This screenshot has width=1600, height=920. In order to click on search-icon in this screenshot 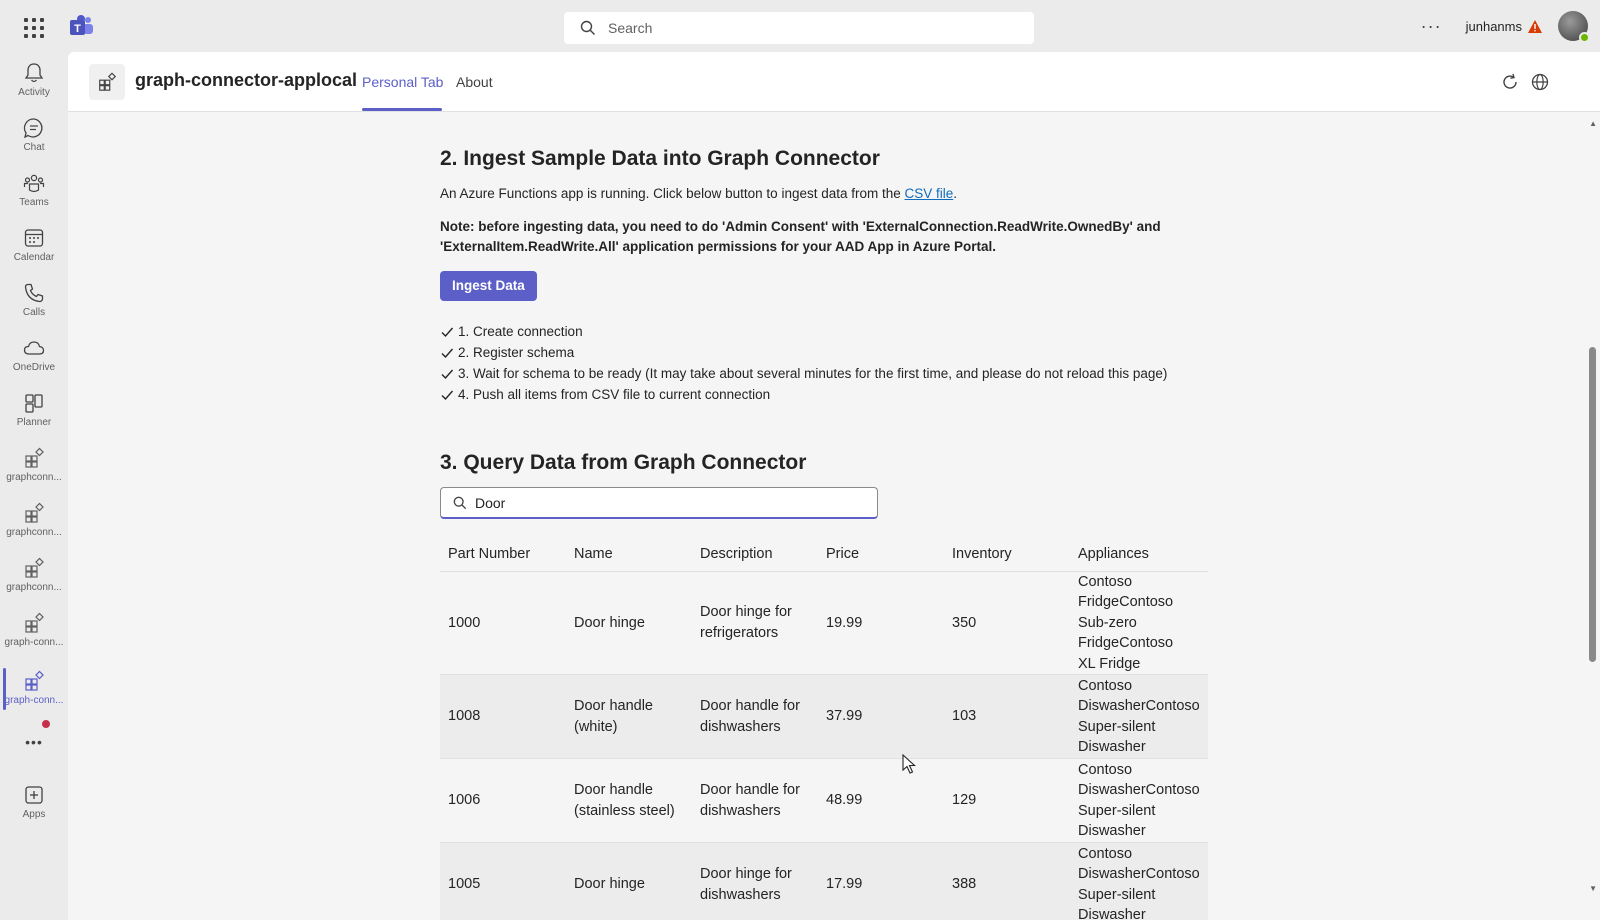, I will do `click(587, 27)`.